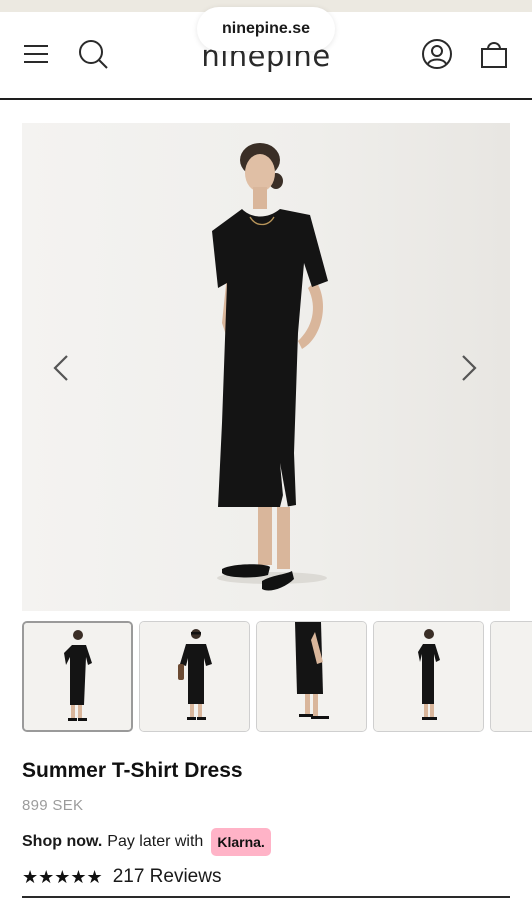  I want to click on shopping-bag-icon, so click(494, 54).